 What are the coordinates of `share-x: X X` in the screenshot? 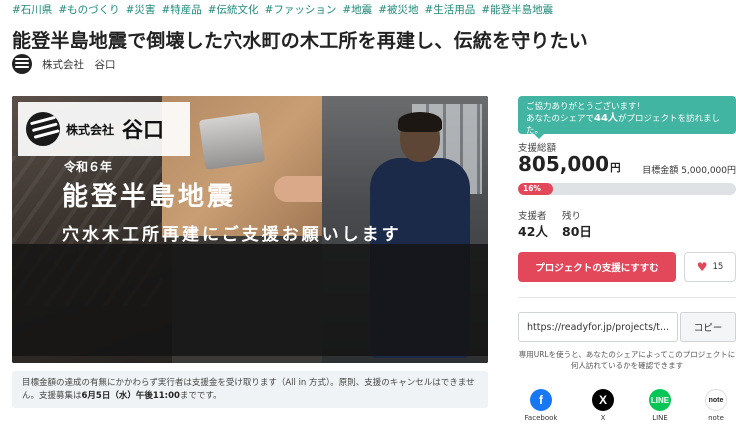 It's located at (603, 405).